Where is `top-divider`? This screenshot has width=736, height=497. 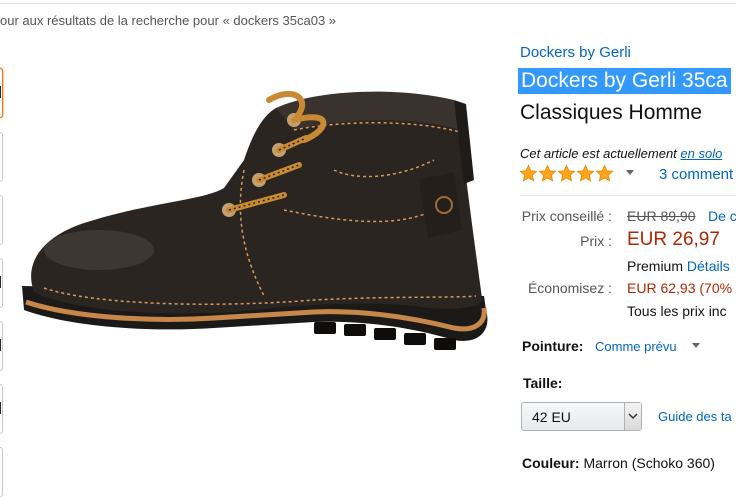 top-divider is located at coordinates (368, 3).